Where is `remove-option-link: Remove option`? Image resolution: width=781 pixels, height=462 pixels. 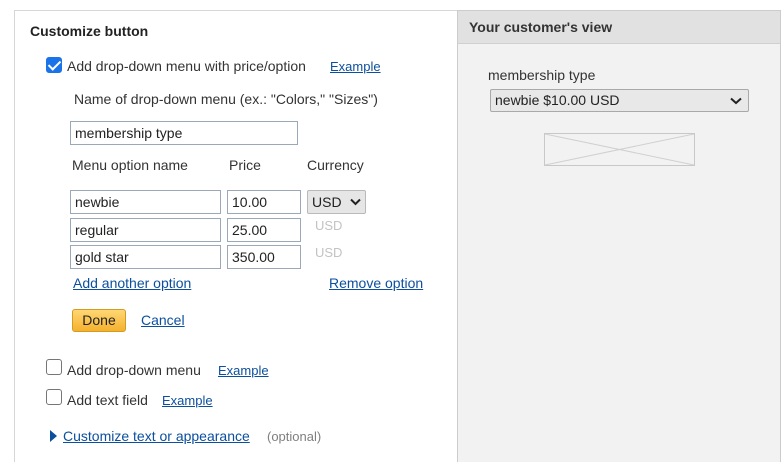 remove-option-link: Remove option is located at coordinates (376, 283).